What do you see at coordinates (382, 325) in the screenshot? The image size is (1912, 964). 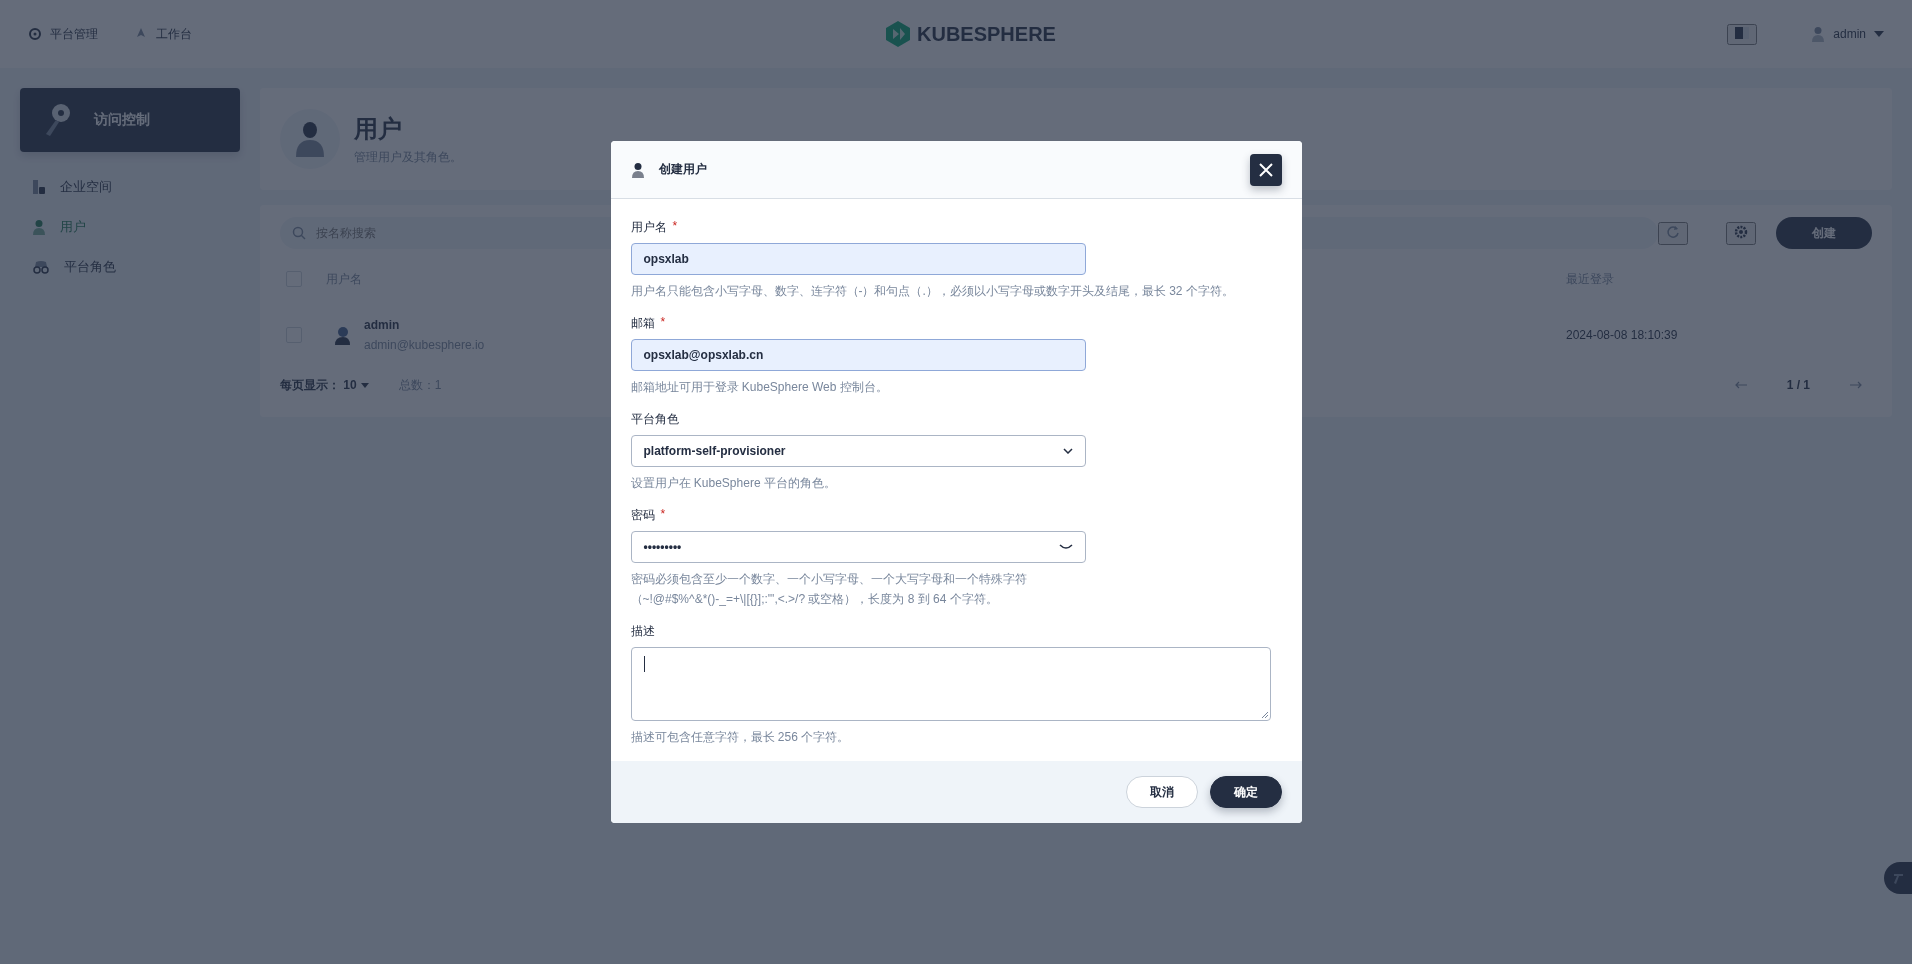 I see `user-name: admin` at bounding box center [382, 325].